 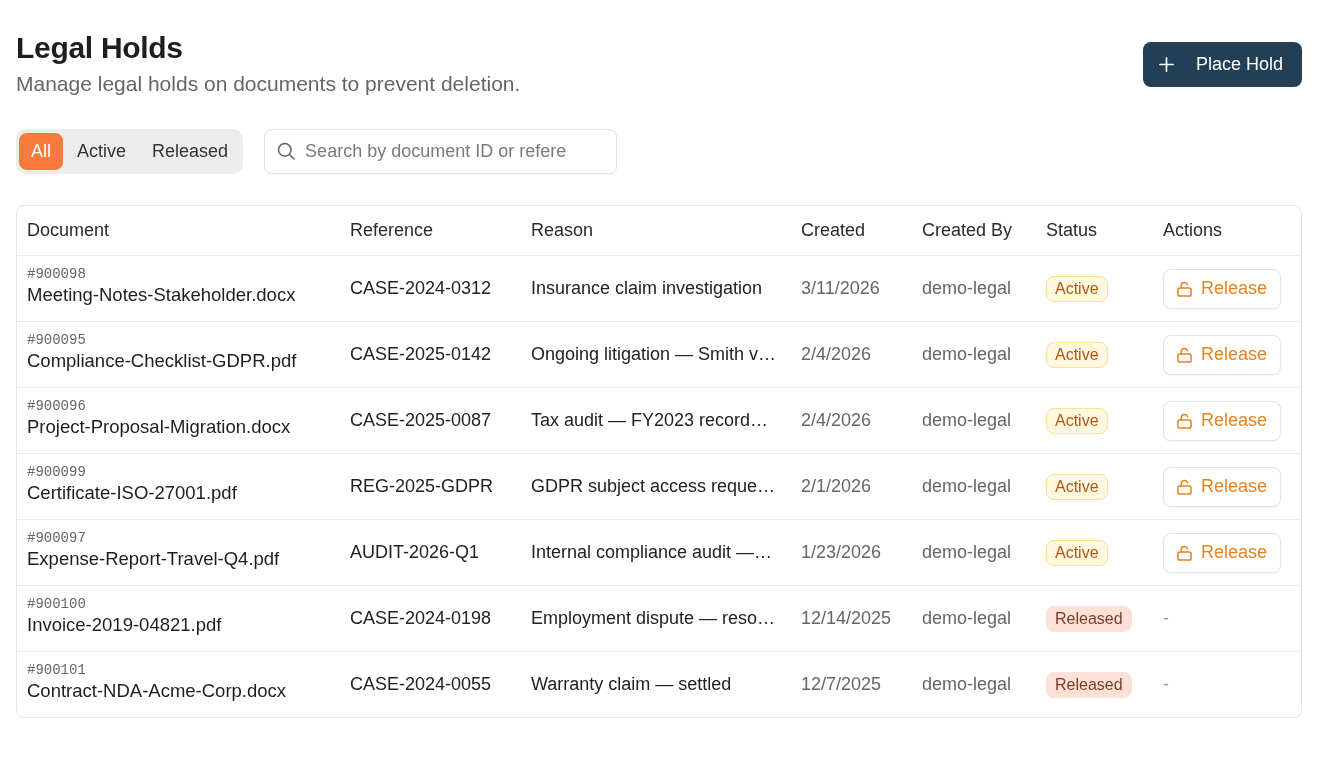 I want to click on page-title: Legal Holds, so click(x=100, y=48).